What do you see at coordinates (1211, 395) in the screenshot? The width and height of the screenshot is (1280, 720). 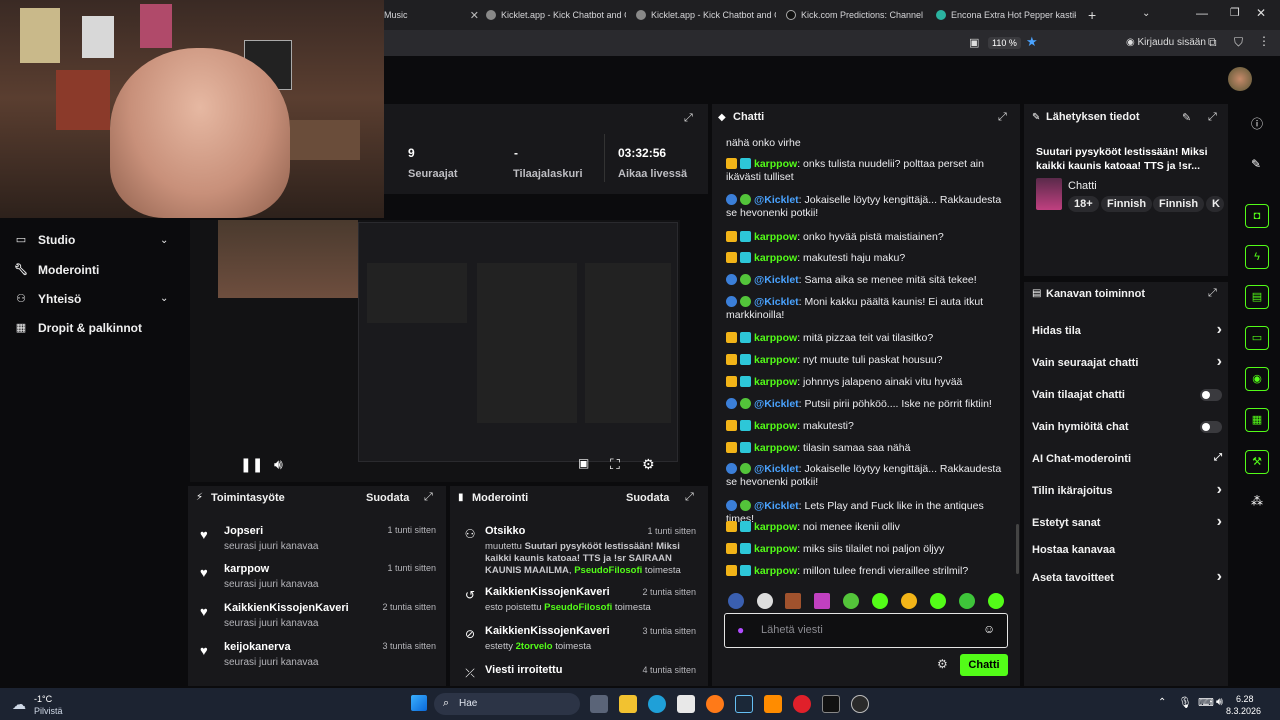 I see `toggle-switch` at bounding box center [1211, 395].